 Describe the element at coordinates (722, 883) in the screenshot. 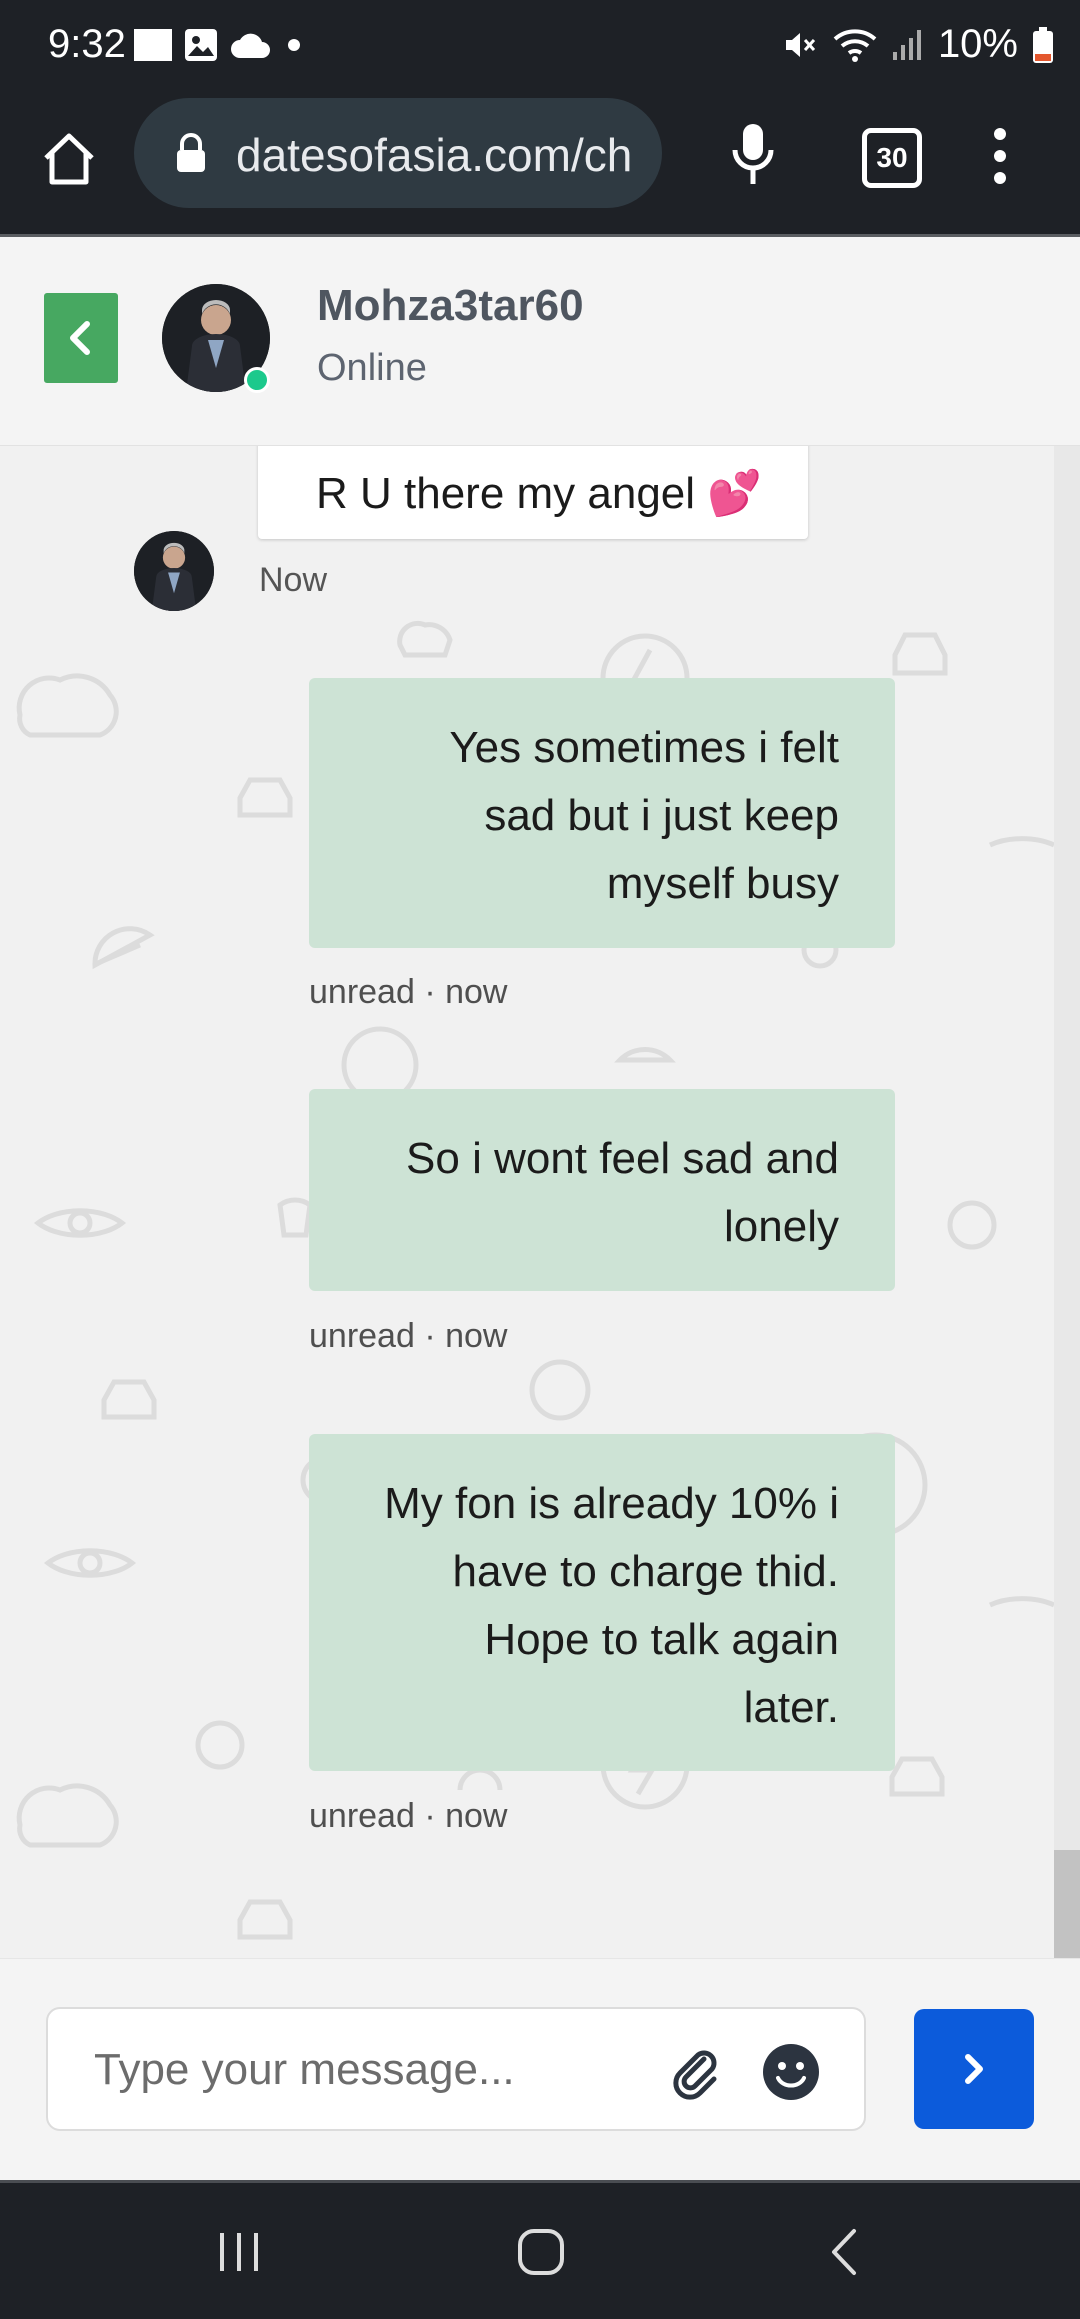

I see `message-line: myself busy` at that location.